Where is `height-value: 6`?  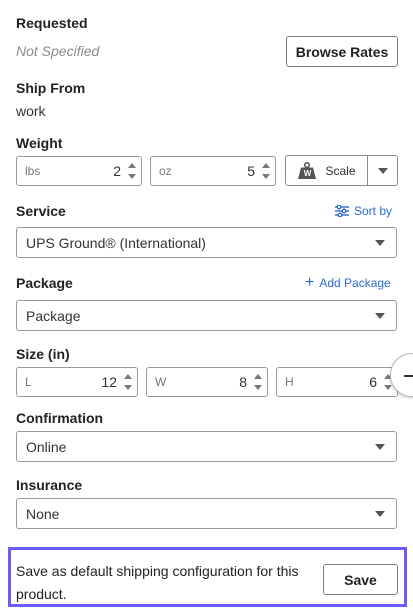 height-value: 6 is located at coordinates (373, 382).